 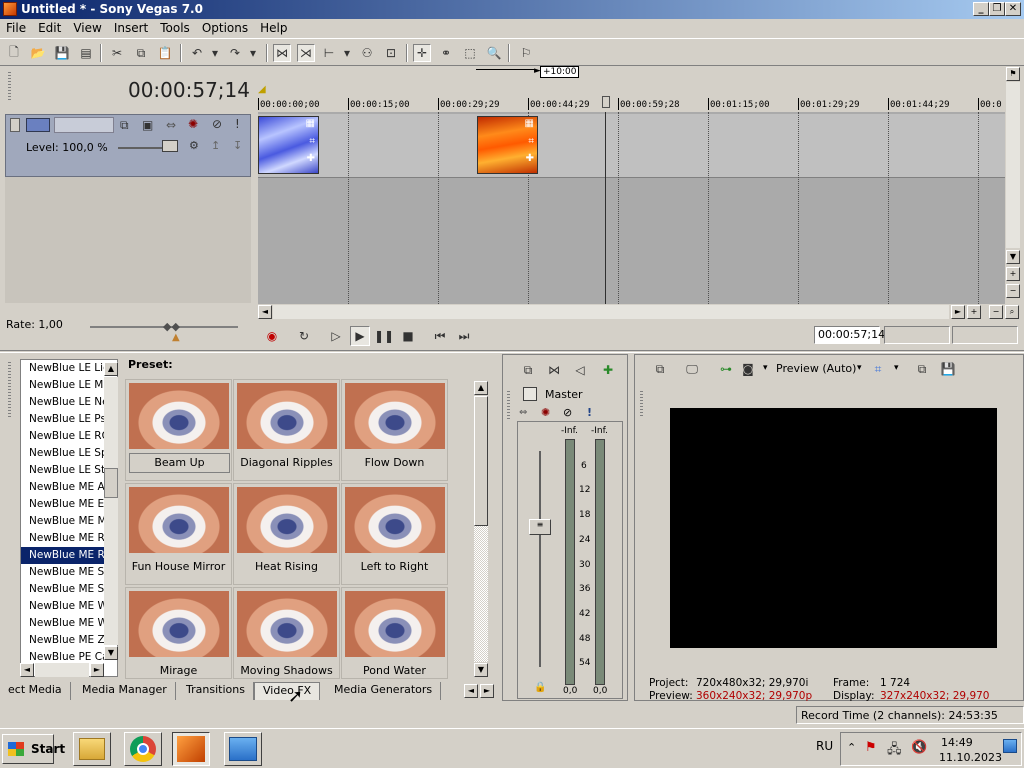 What do you see at coordinates (304, 336) in the screenshot?
I see `loop-playback-icon: ↻` at bounding box center [304, 336].